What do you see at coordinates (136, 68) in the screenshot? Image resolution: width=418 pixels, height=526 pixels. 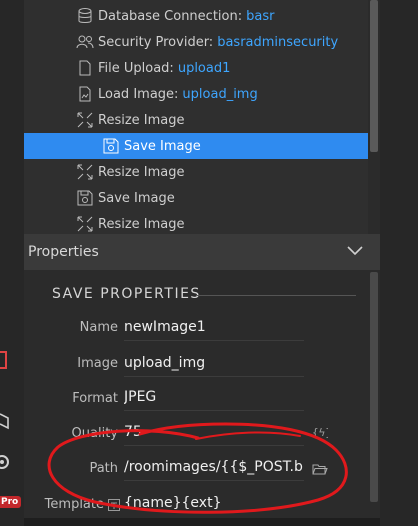 I see `tree-item-label: File Upload:` at bounding box center [136, 68].